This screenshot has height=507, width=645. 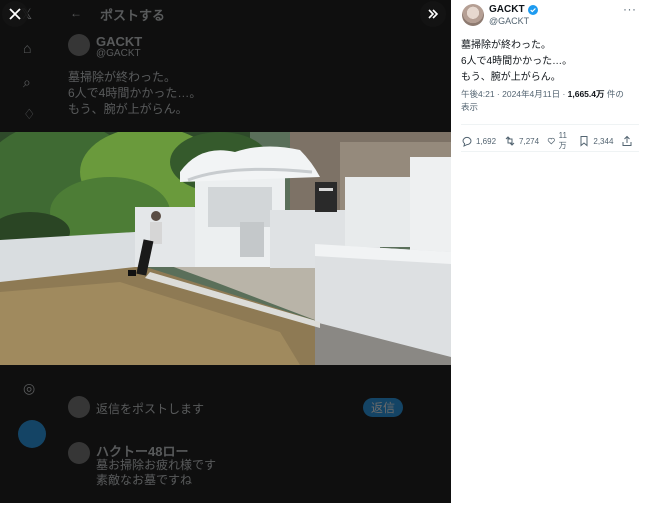 I want to click on close-icon, so click(x=15, y=14).